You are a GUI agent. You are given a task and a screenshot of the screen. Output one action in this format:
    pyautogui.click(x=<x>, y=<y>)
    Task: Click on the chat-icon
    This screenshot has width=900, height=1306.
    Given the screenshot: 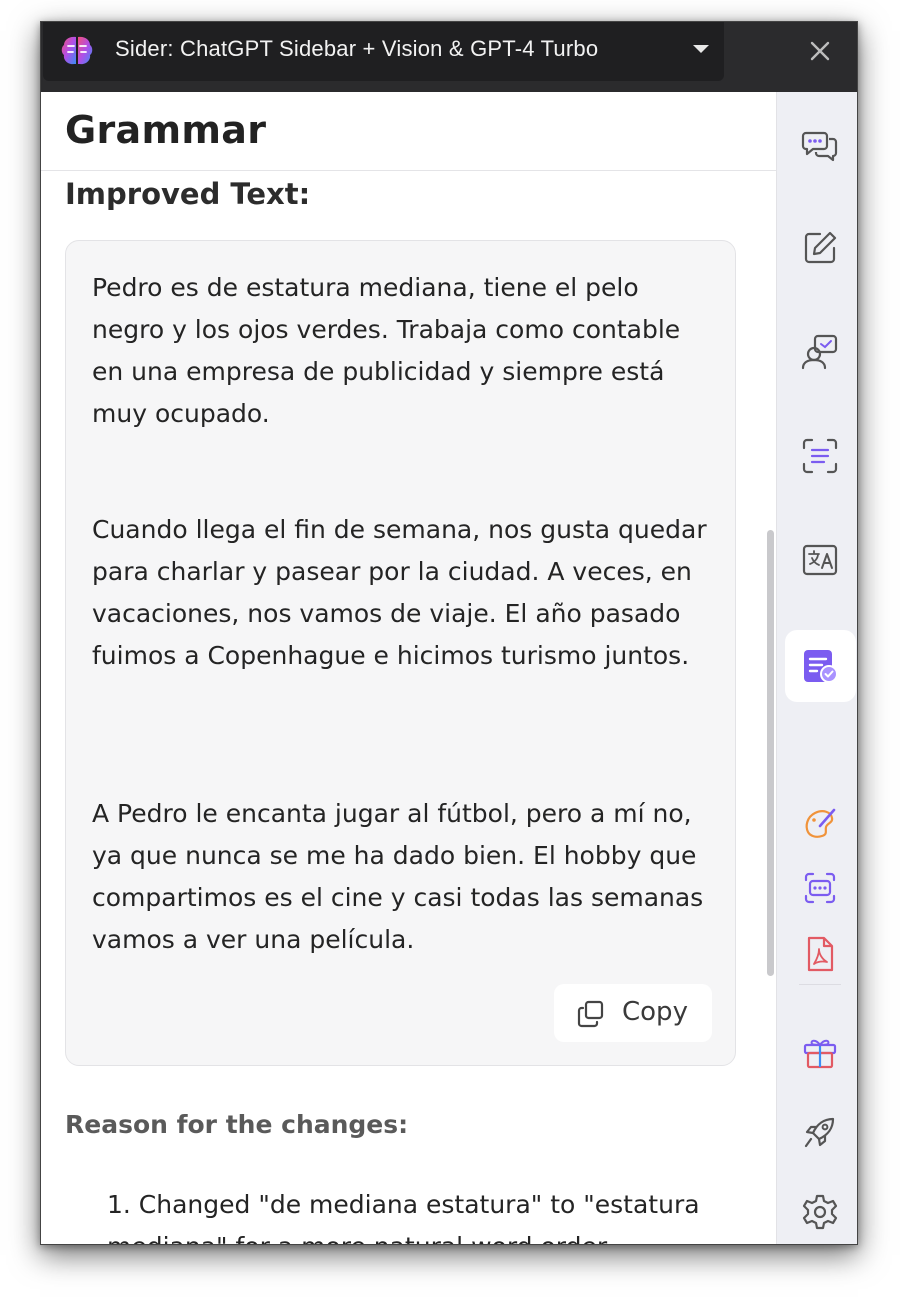 What is the action you would take?
    pyautogui.click(x=819, y=146)
    